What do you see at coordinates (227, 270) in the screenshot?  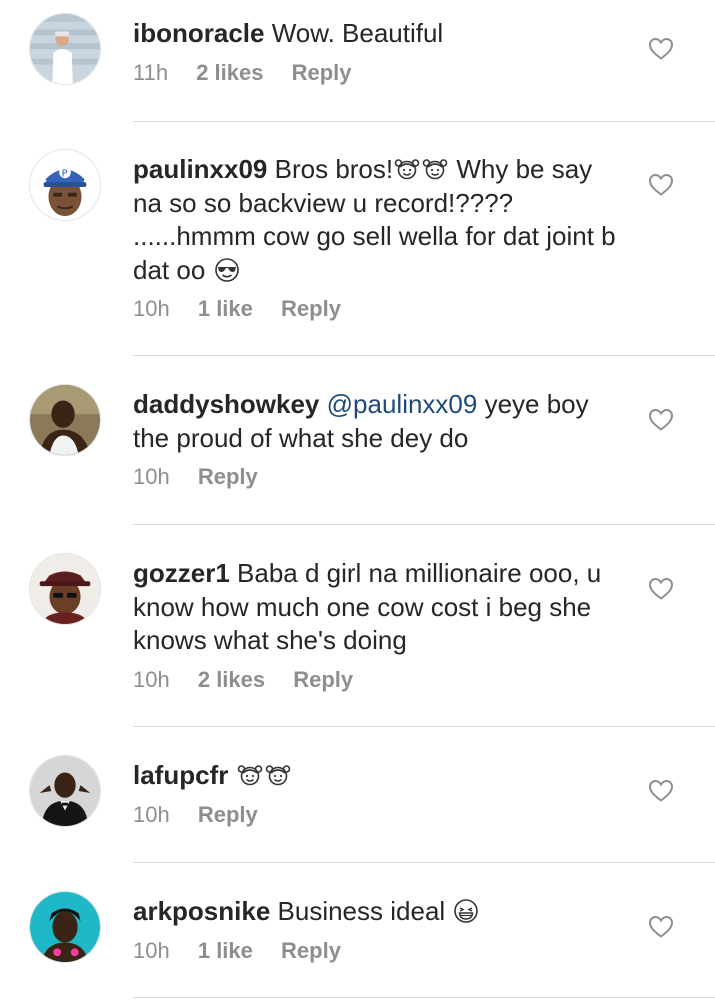 I see `sunglasses-emoji-icon` at bounding box center [227, 270].